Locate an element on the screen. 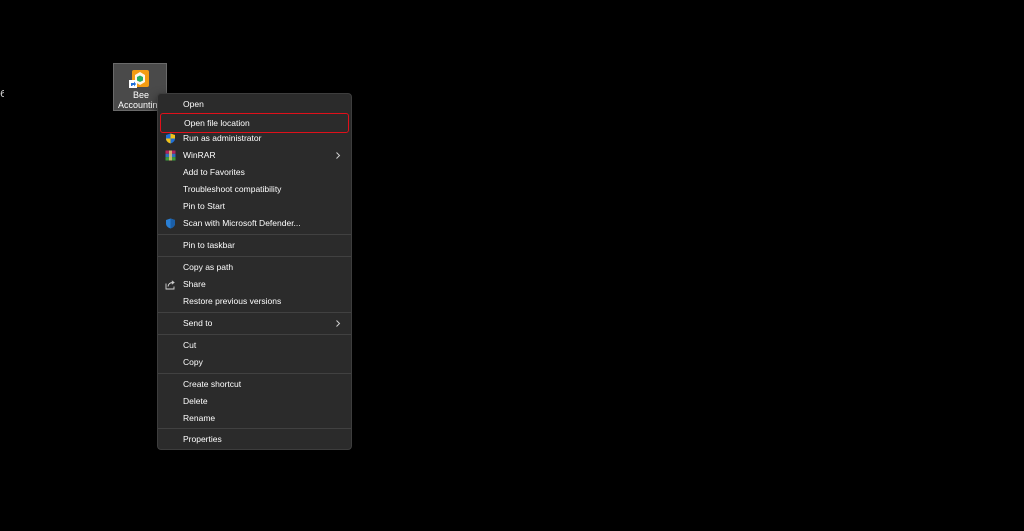 The width and height of the screenshot is (1024, 531). menu-item-copy: Copy is located at coordinates (254, 362).